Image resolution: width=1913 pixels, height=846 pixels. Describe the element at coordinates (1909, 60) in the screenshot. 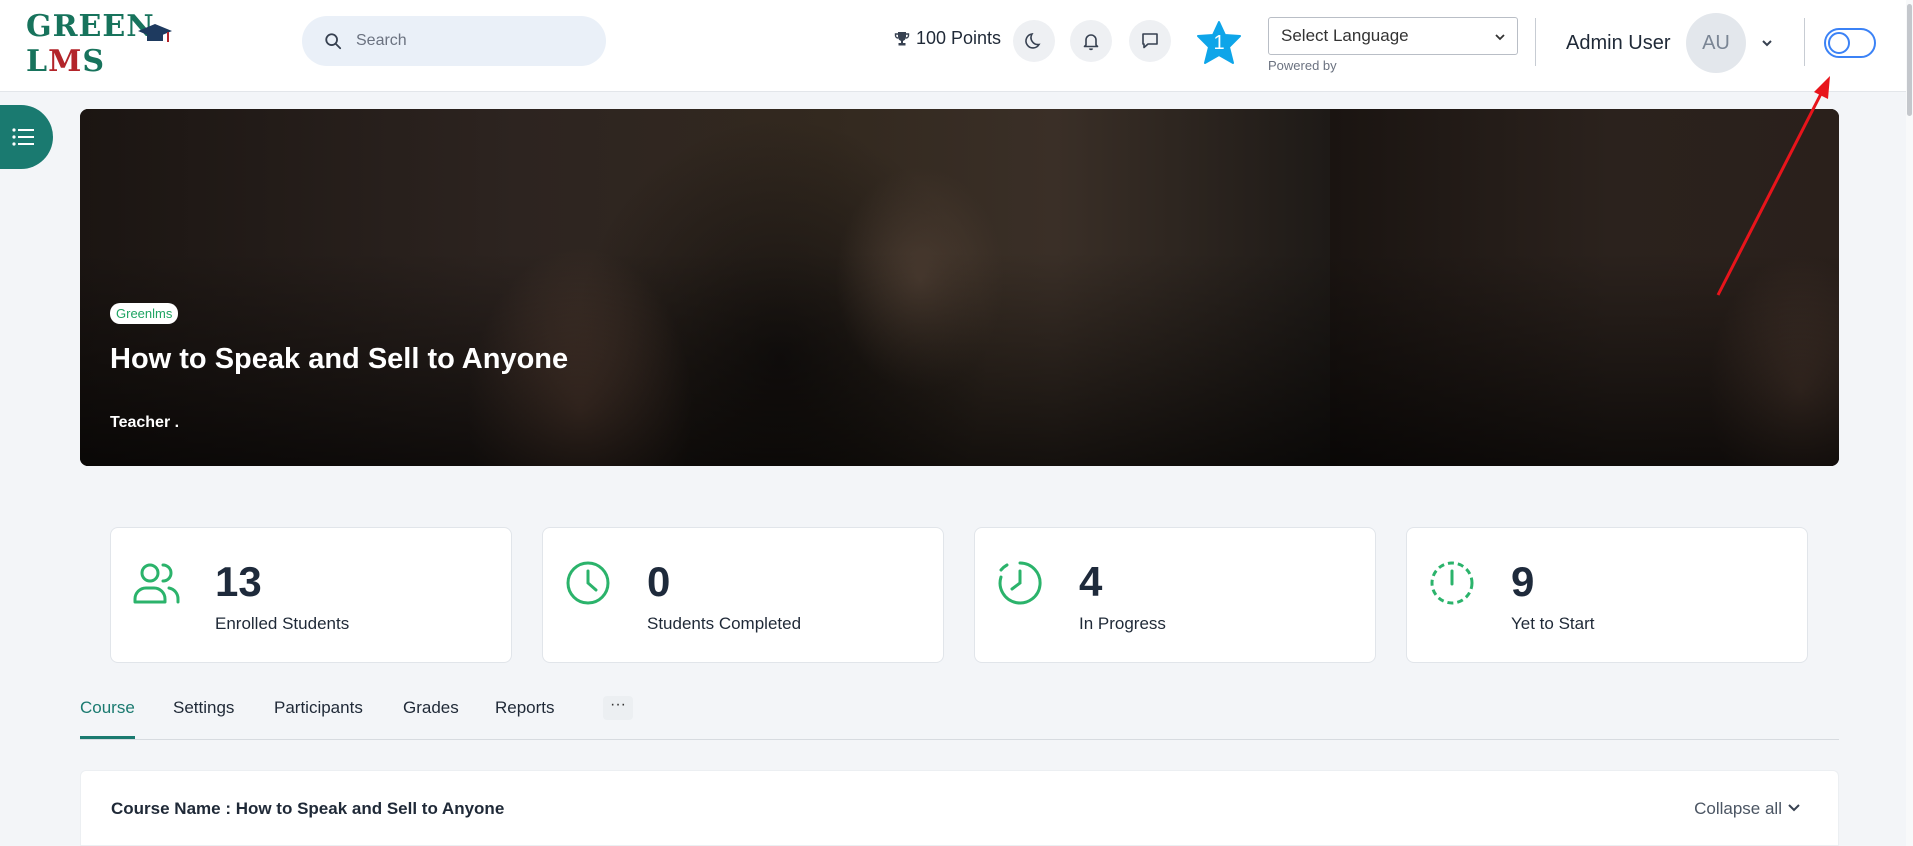

I see `scrollbar-thumb` at that location.